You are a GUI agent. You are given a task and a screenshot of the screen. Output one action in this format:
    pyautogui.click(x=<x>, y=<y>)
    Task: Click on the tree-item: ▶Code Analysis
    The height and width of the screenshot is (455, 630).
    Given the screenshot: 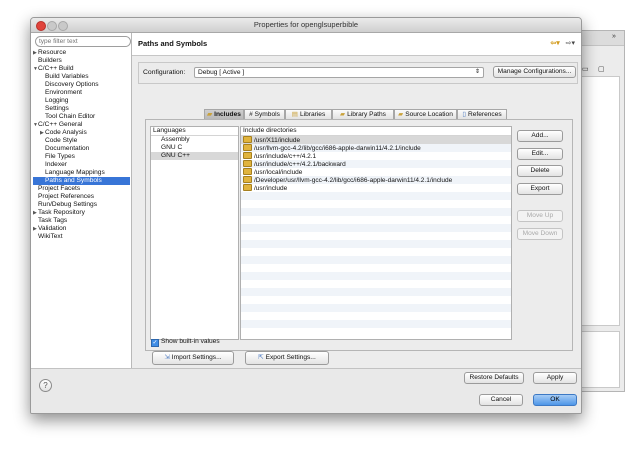 What is the action you would take?
    pyautogui.click(x=81, y=133)
    